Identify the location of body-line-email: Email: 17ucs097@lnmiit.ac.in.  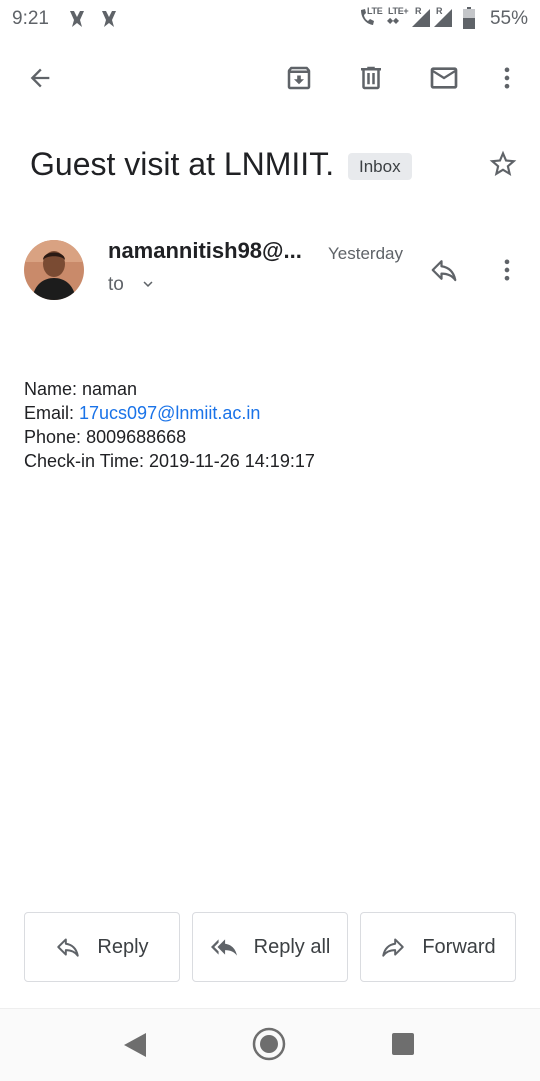
(142, 413).